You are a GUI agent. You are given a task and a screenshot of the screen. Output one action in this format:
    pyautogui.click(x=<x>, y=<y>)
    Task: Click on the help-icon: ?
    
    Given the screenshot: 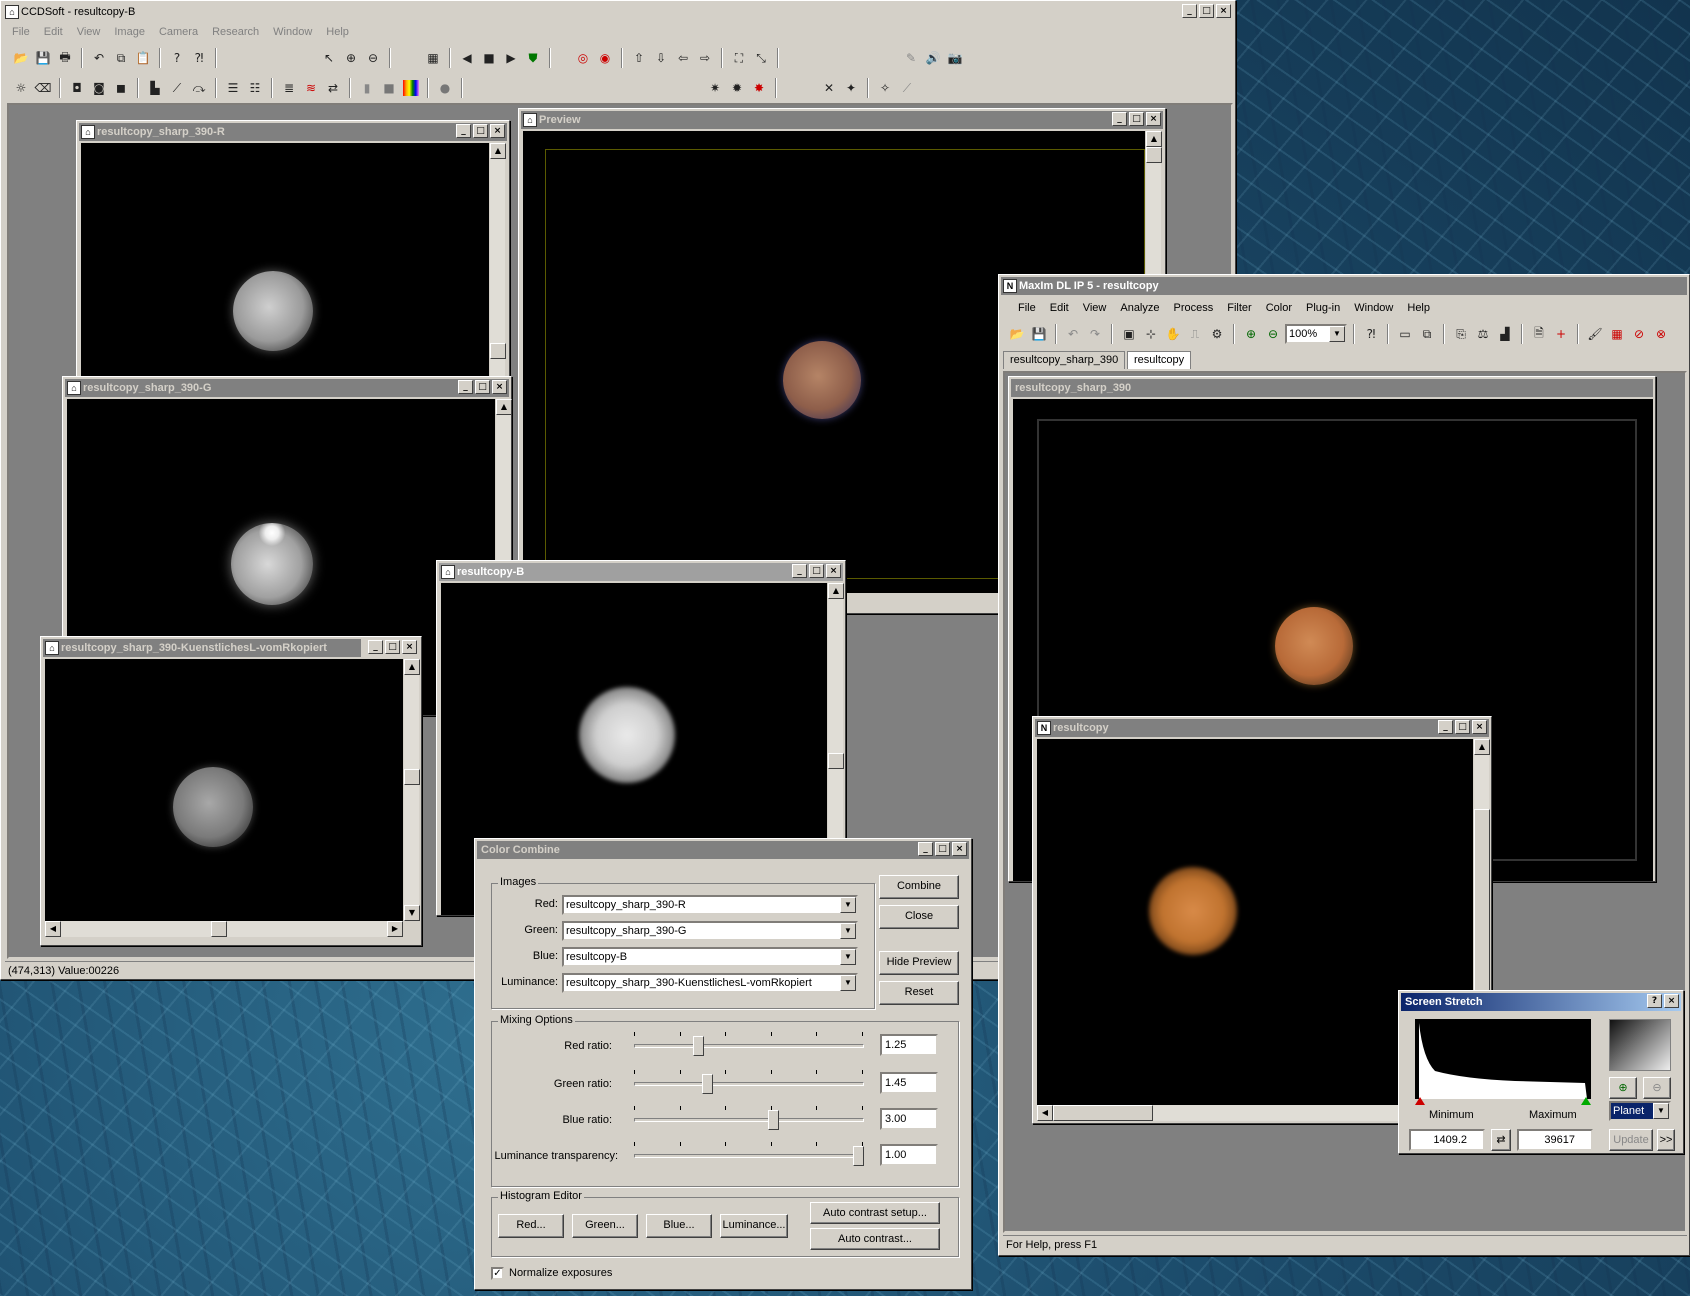 What is the action you would take?
    pyautogui.click(x=177, y=58)
    